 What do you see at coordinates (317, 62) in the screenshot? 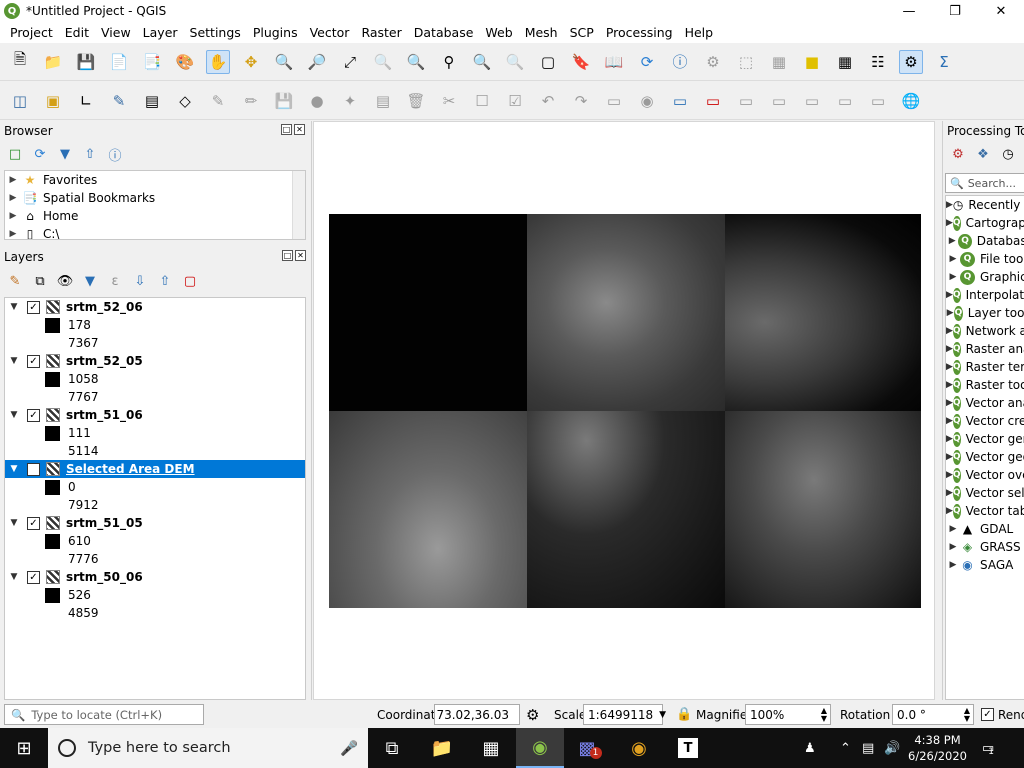
I see `zoom-out-icon: 🔎` at bounding box center [317, 62].